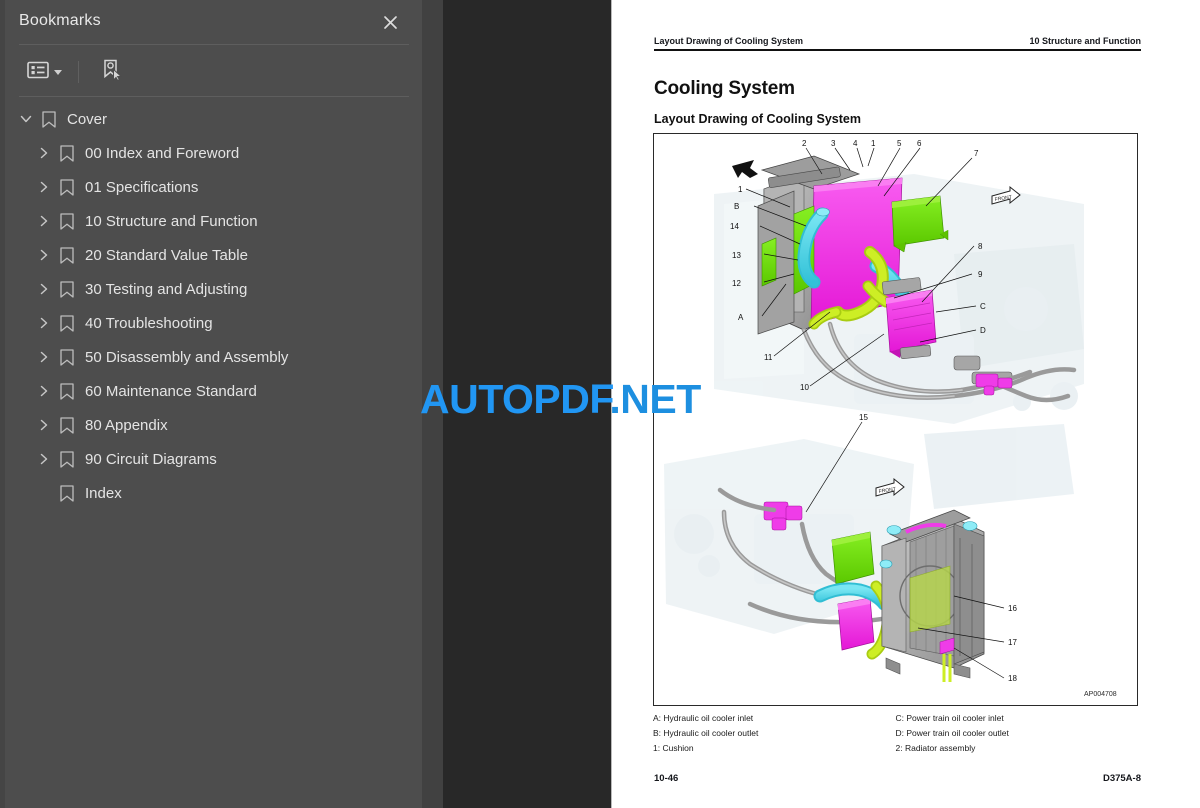 The height and width of the screenshot is (808, 1200). Describe the element at coordinates (724, 88) in the screenshot. I see `page-title: Cooling System` at that location.